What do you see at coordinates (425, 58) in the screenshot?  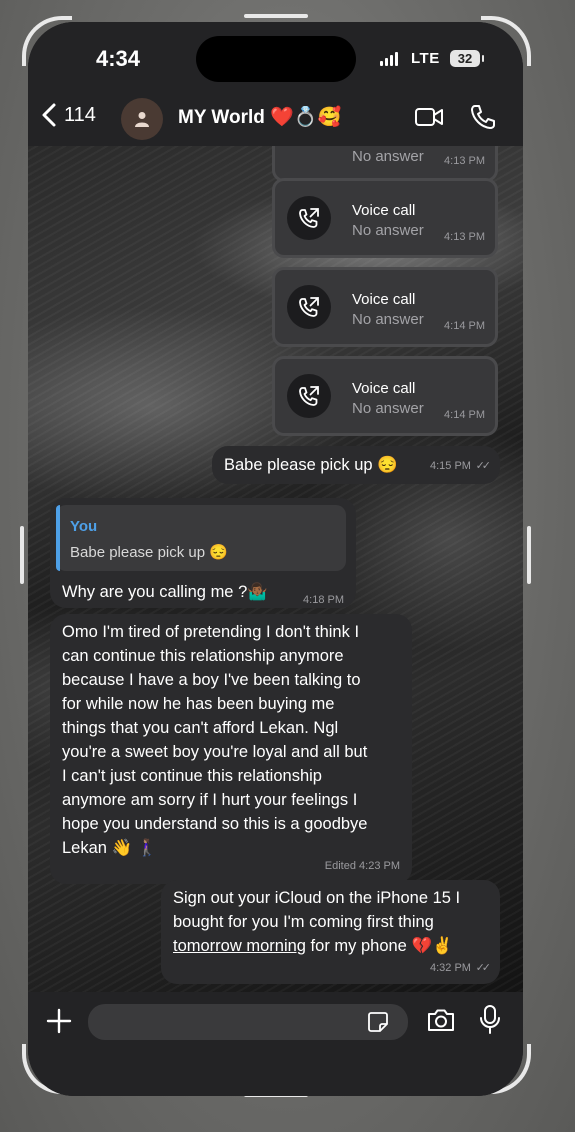 I see `network-label: LTE` at bounding box center [425, 58].